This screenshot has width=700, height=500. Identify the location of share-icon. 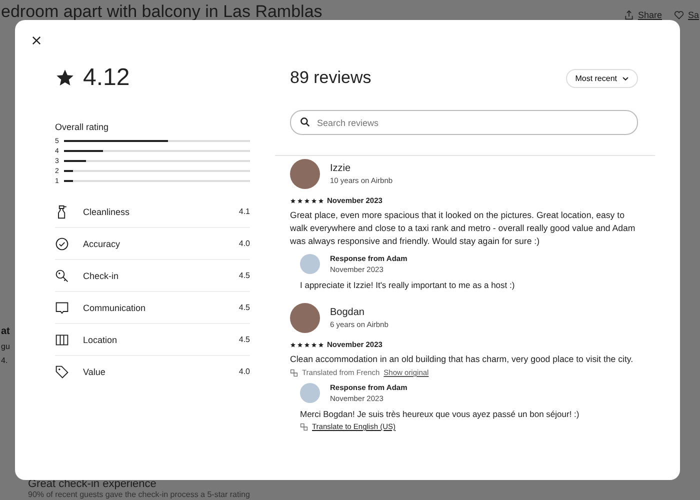
(629, 15).